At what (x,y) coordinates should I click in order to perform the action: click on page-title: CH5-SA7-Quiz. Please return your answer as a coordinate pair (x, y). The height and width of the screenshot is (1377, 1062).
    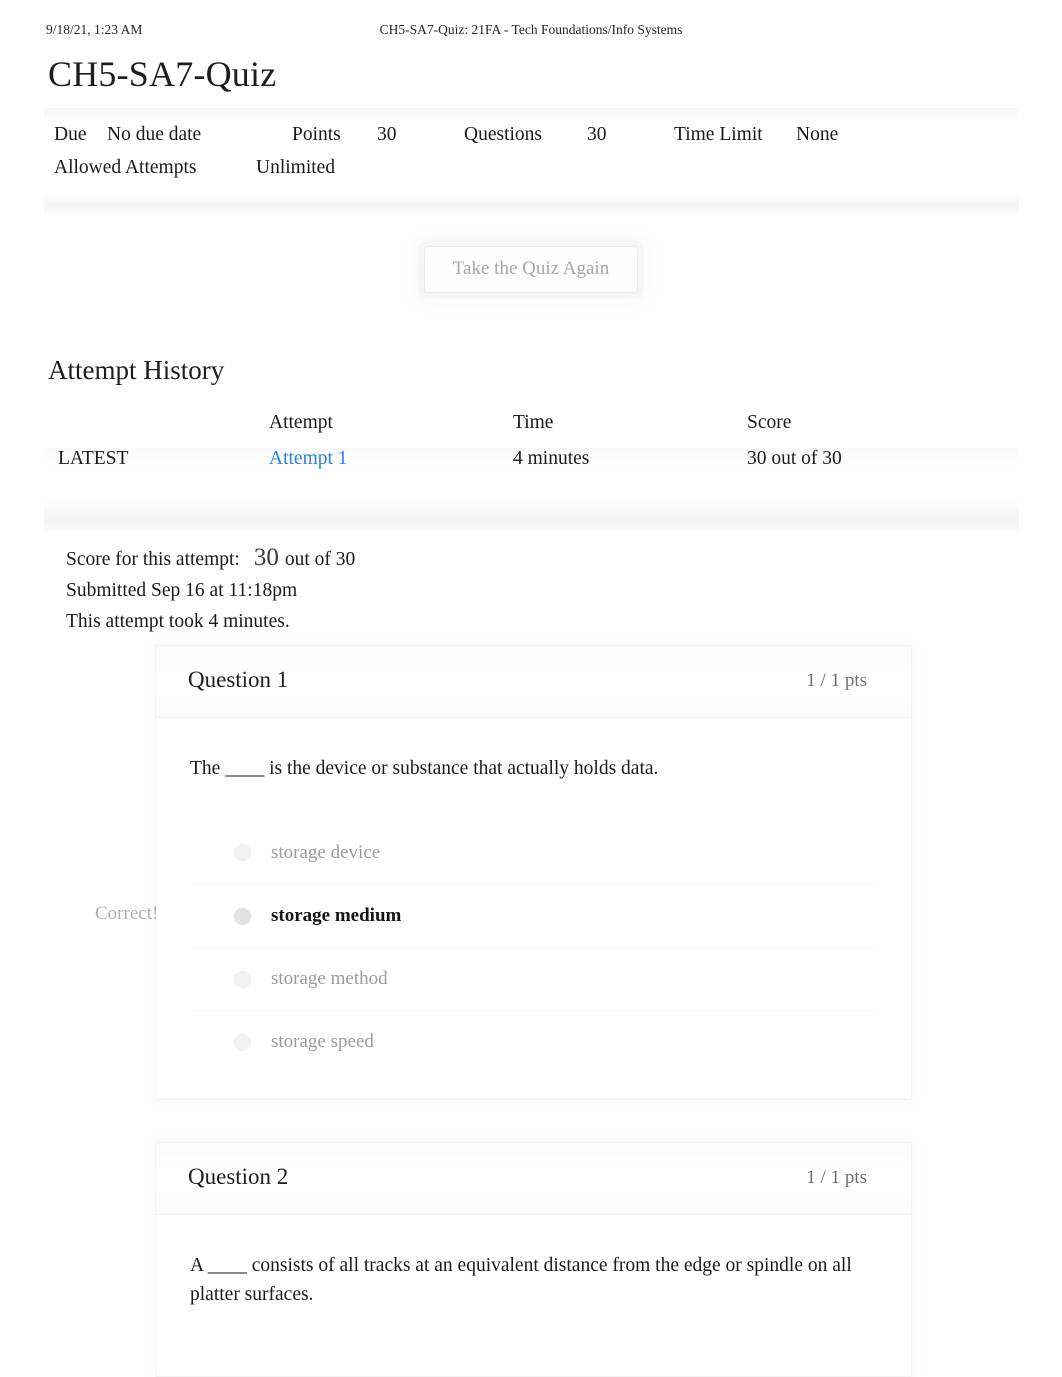
    Looking at the image, I should click on (162, 74).